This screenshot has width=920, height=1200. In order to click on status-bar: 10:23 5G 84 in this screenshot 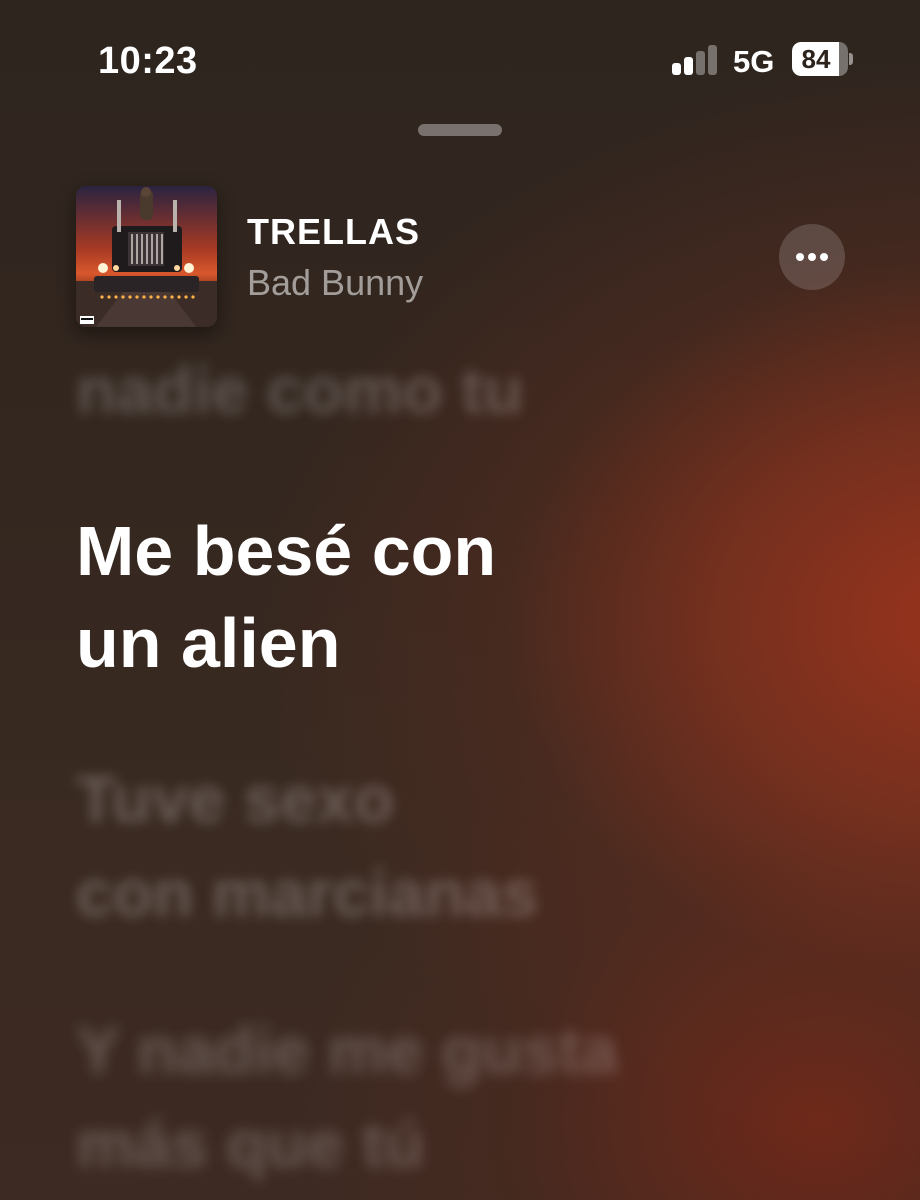, I will do `click(460, 55)`.